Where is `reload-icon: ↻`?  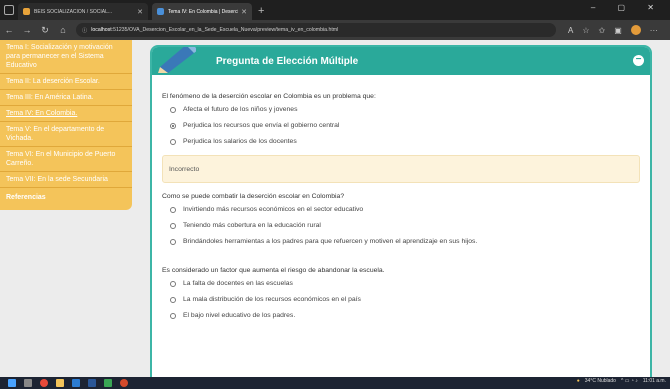
reload-icon: ↻ is located at coordinates (45, 30).